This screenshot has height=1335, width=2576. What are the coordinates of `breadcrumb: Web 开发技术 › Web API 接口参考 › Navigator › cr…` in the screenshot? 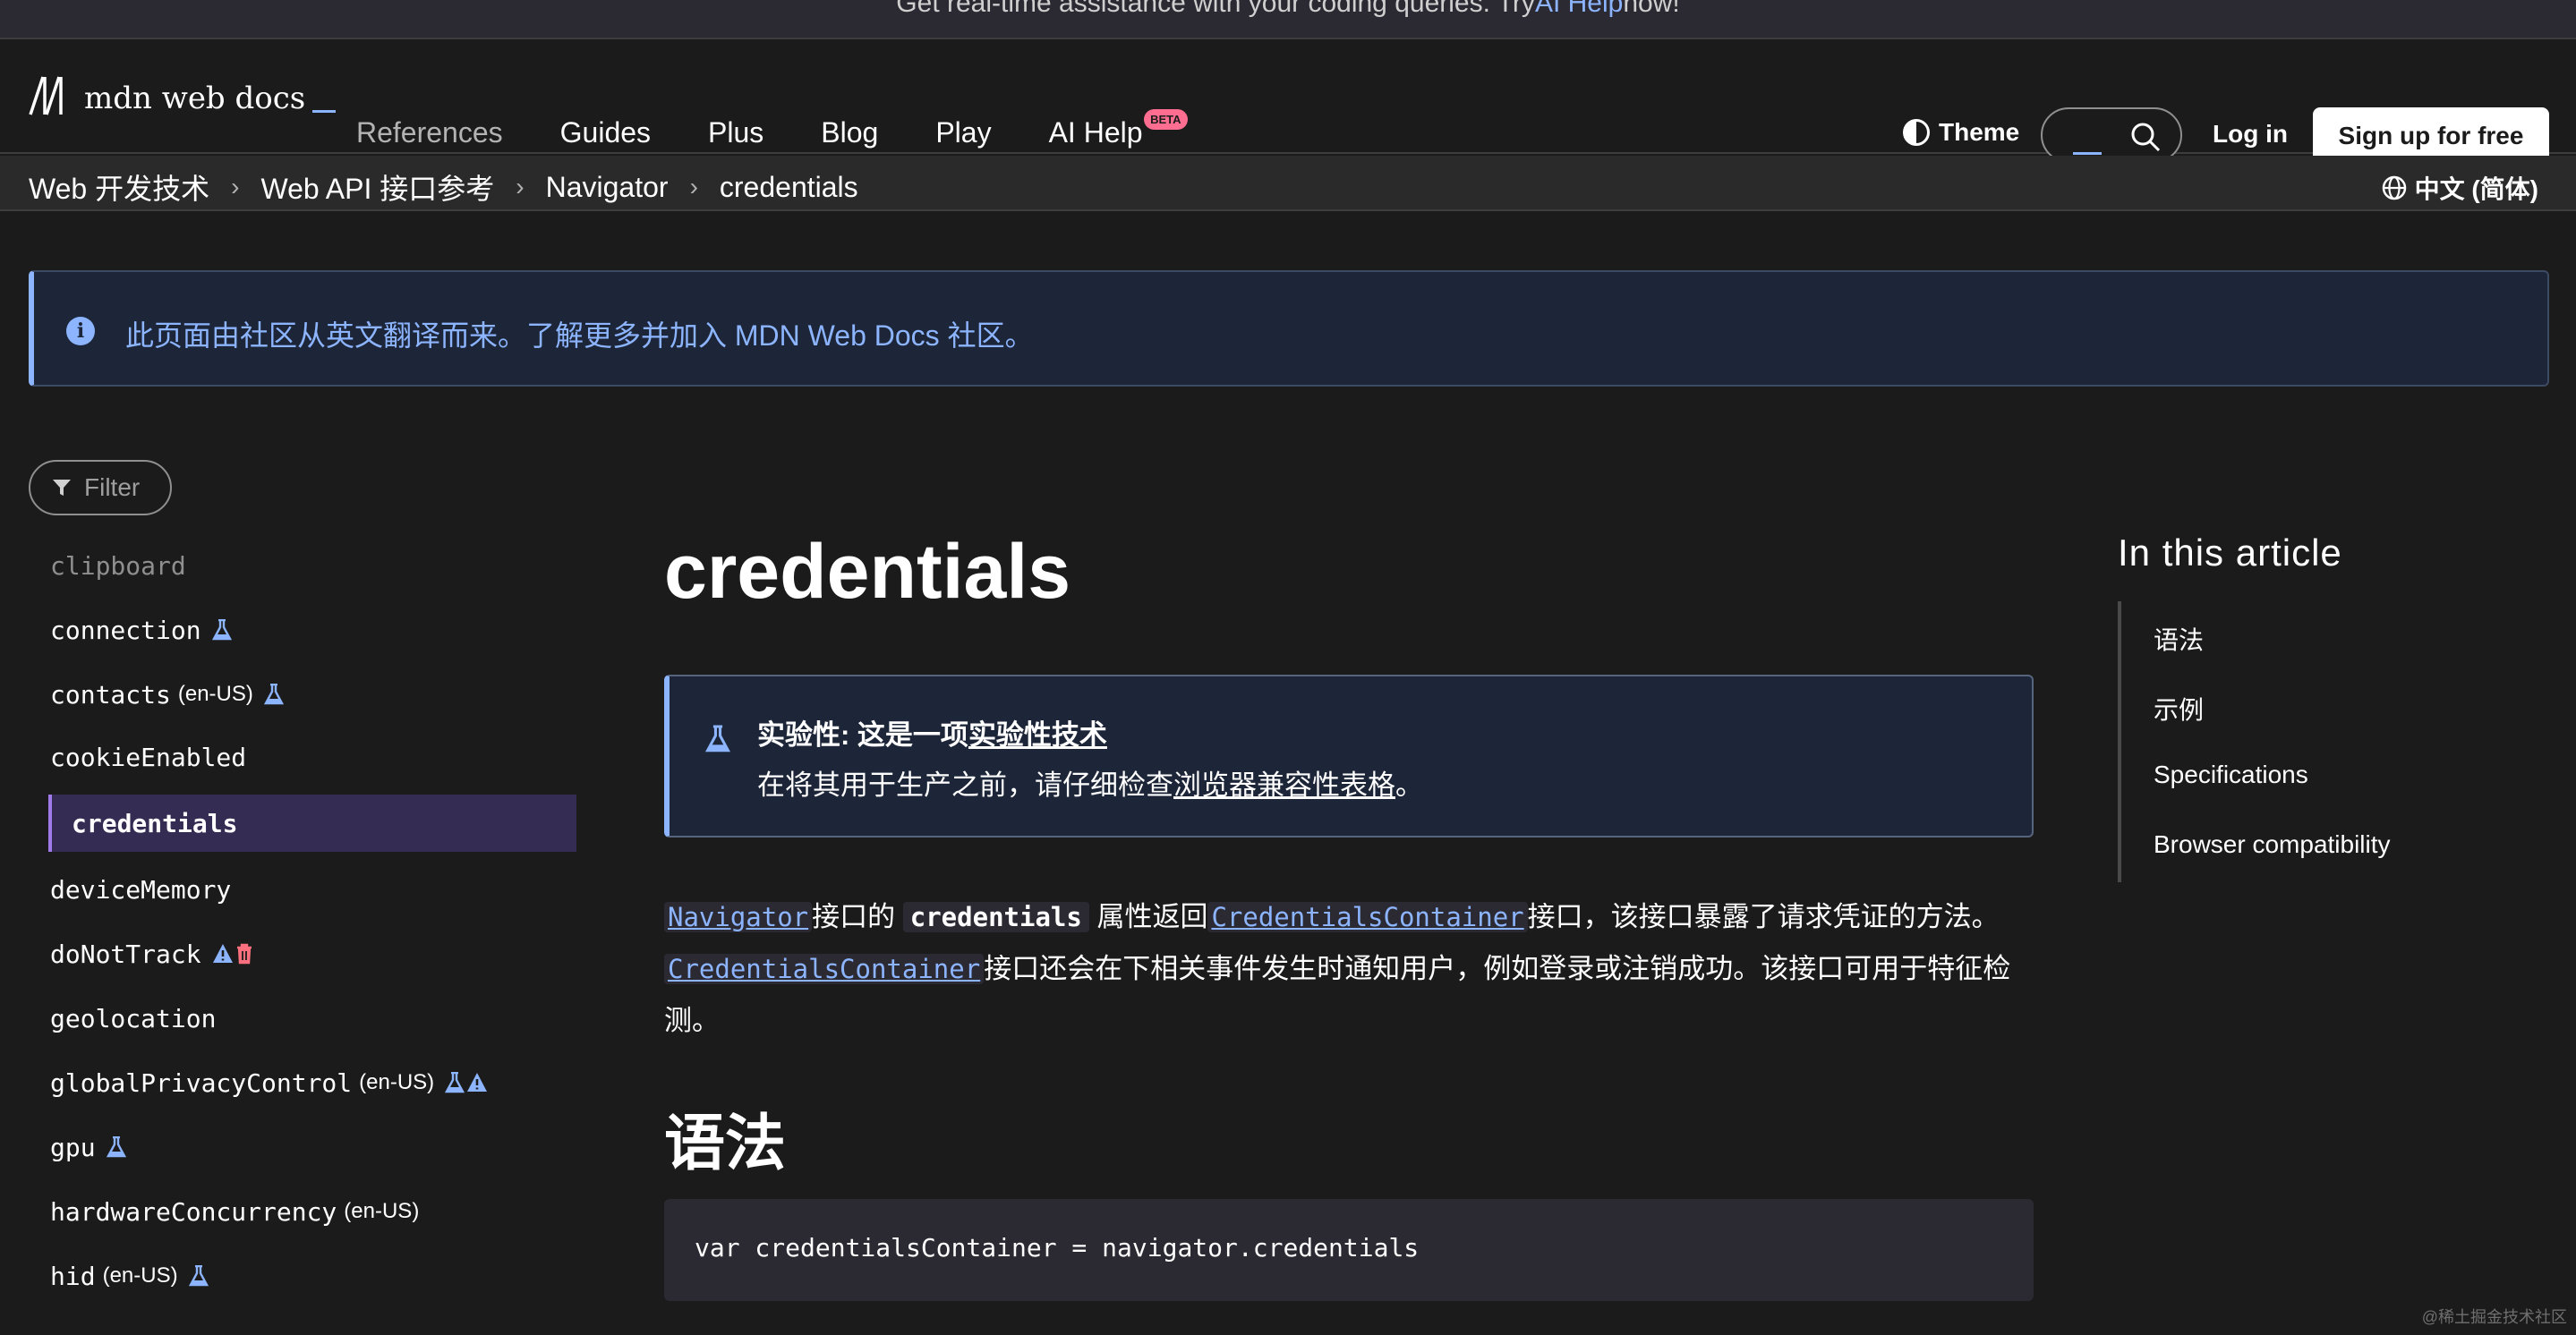 It's located at (443, 187).